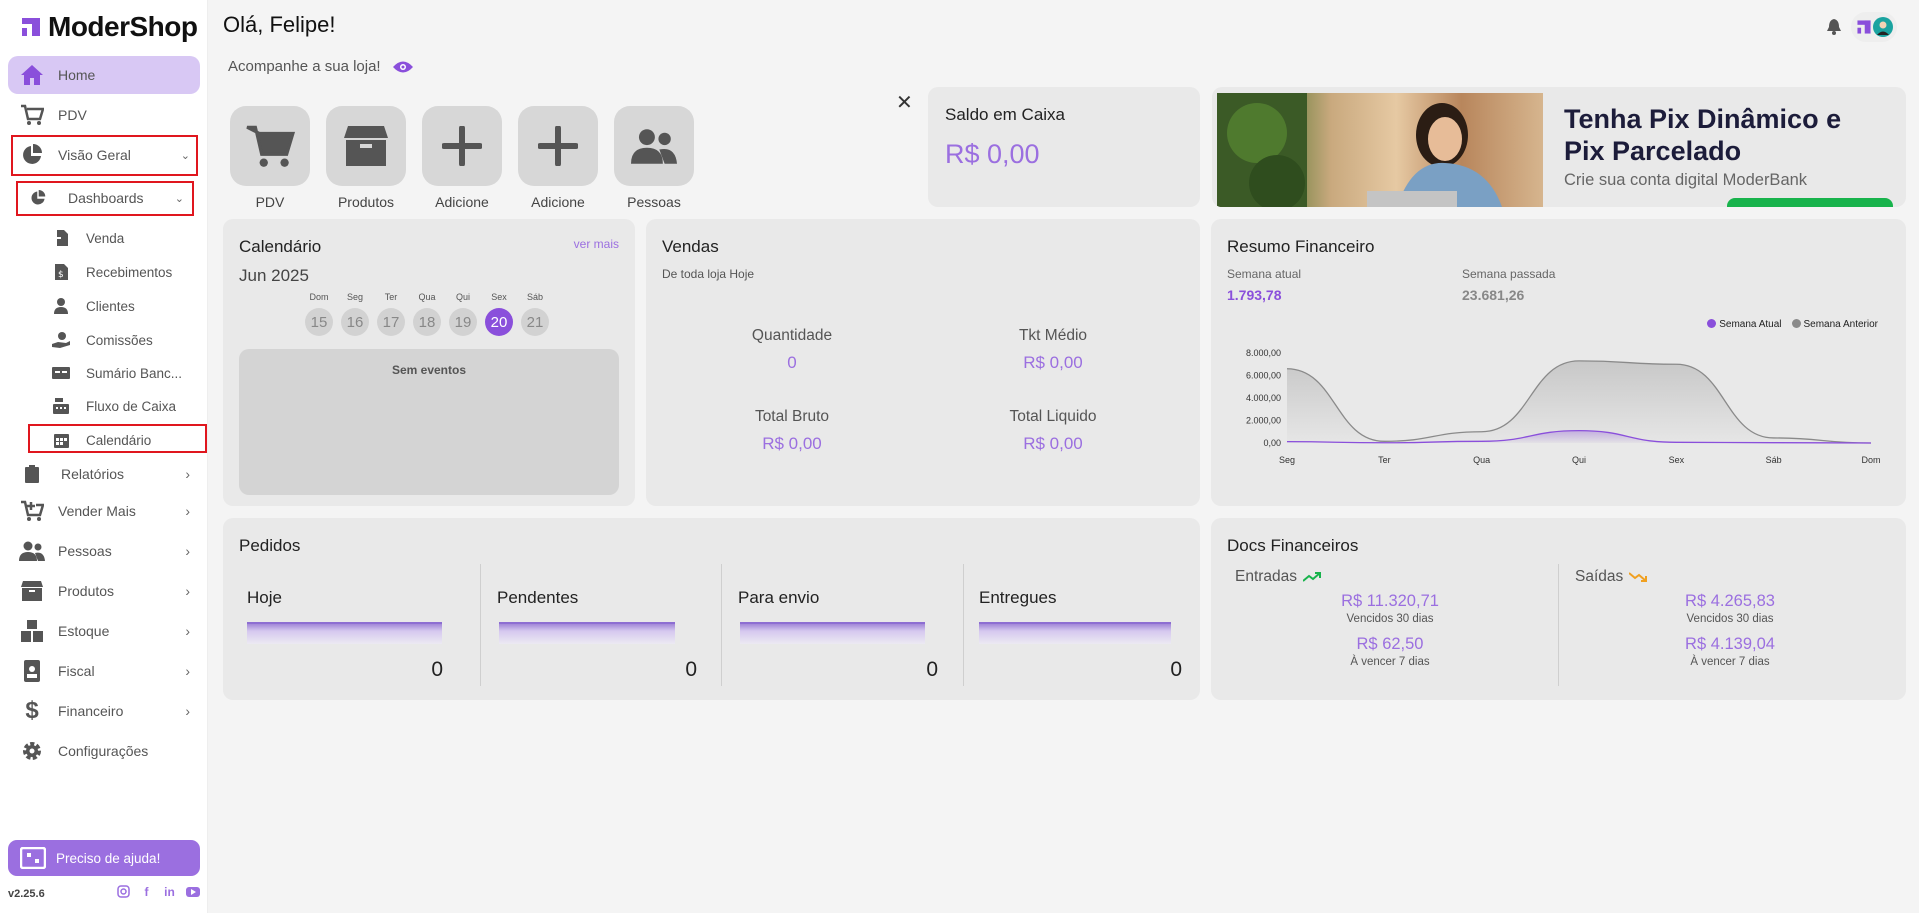 The height and width of the screenshot is (913, 1919). What do you see at coordinates (104, 671) in the screenshot?
I see `sidebar-item-fiscal: Fiscal ›` at bounding box center [104, 671].